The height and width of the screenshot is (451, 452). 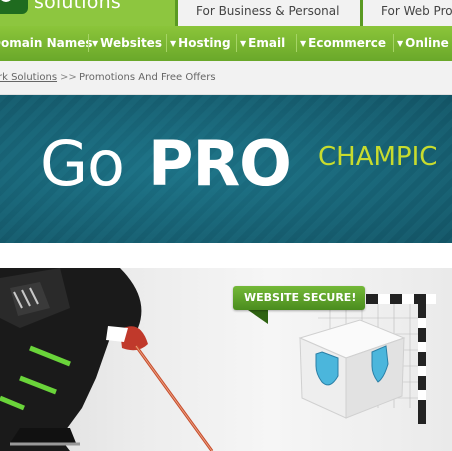 I want to click on breadcrumb-current: Promotions And Free Offers, so click(x=147, y=77).